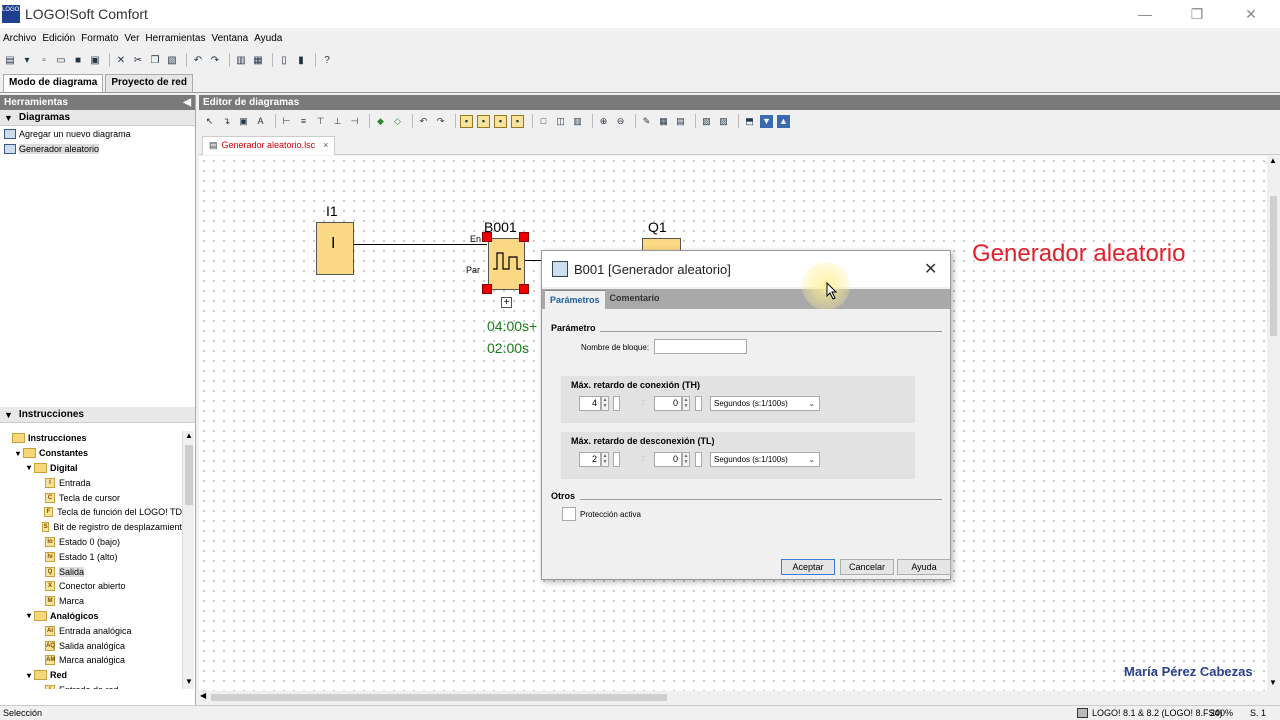 The image size is (1280, 720). Describe the element at coordinates (95, 60) in the screenshot. I see `print-icon: ▣` at that location.